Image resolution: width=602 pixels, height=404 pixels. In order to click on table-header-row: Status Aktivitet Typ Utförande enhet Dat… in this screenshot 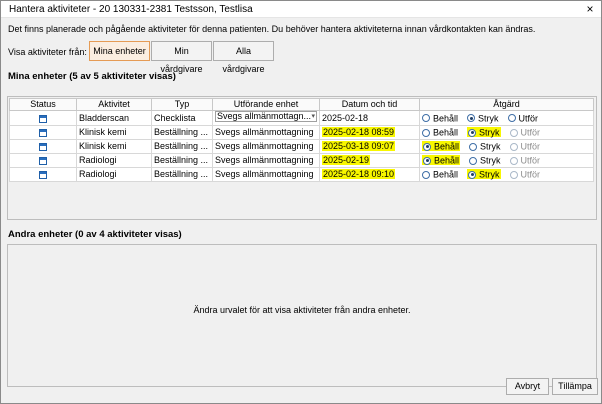, I will do `click(301, 104)`.